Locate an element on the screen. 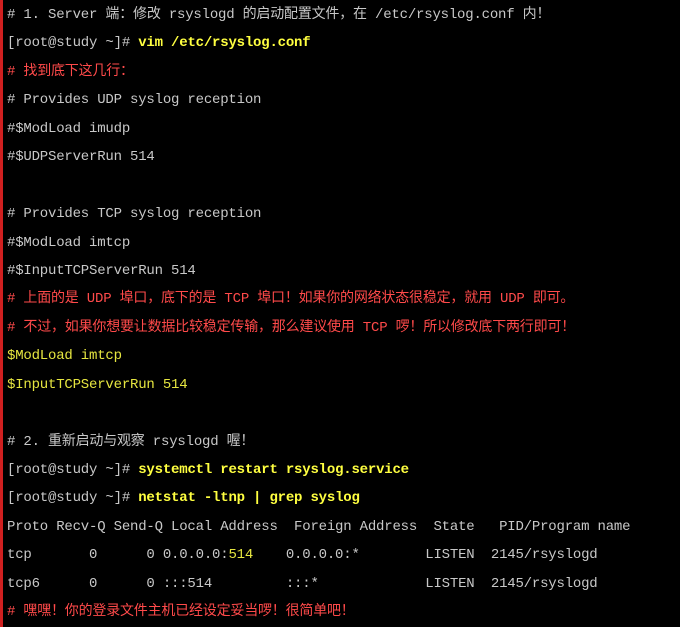  command-text: netstat -ltnp | grep syslog is located at coordinates (249, 498).